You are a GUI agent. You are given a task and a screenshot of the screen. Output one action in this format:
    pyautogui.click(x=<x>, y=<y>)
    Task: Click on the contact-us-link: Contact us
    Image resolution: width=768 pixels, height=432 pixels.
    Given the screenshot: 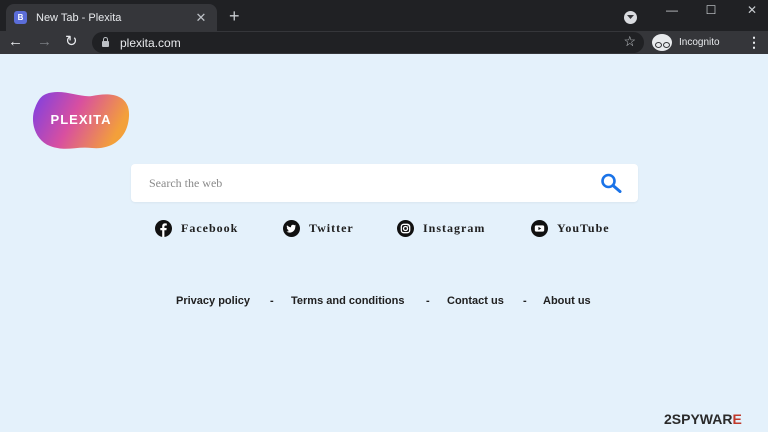 What is the action you would take?
    pyautogui.click(x=475, y=301)
    